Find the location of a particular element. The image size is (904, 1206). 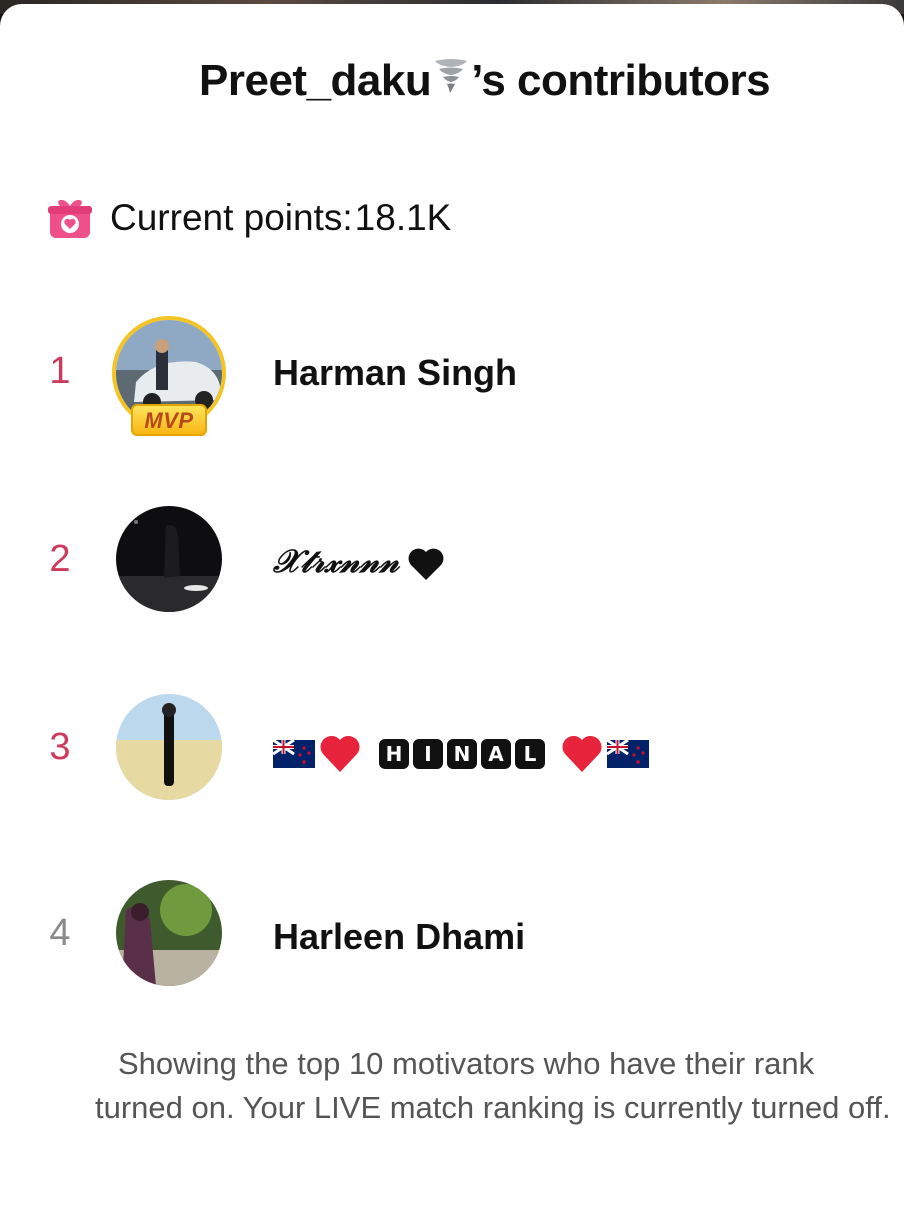

gift-icon is located at coordinates (70, 218).